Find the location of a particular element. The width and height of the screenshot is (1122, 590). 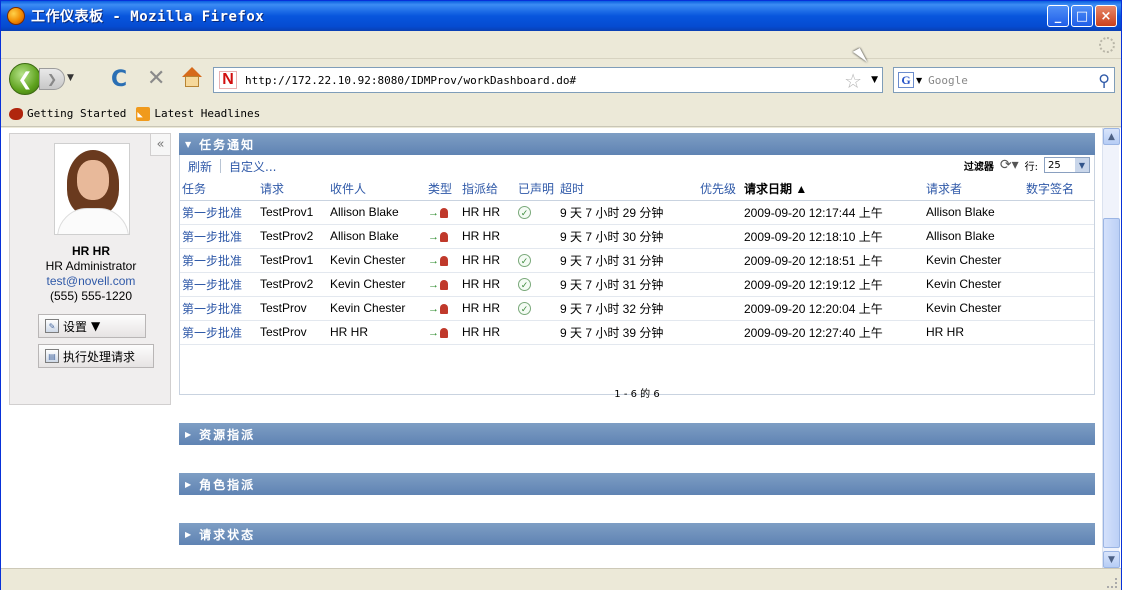

search-box: G ▼ Google ⚲ is located at coordinates (1004, 80).